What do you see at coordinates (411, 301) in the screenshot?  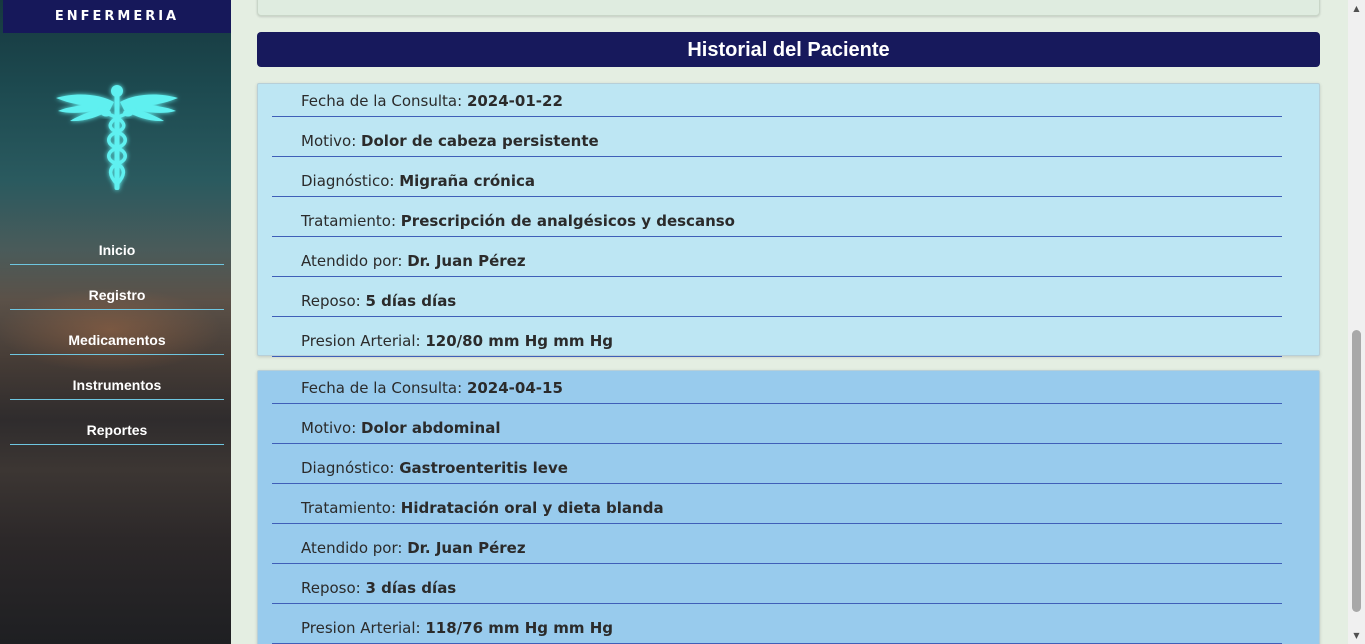 I see `row-value: 5 días días` at bounding box center [411, 301].